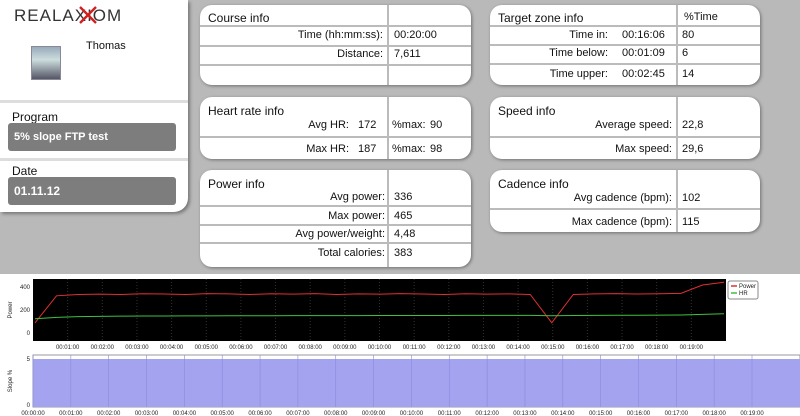 This screenshot has width=800, height=416. Describe the element at coordinates (106, 46) in the screenshot. I see `user-name: Thomas` at that location.